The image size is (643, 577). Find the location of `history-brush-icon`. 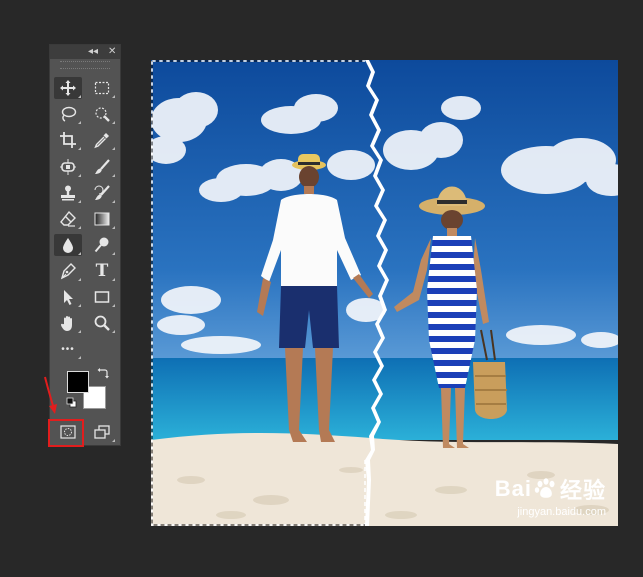

history-brush-icon is located at coordinates (102, 192).